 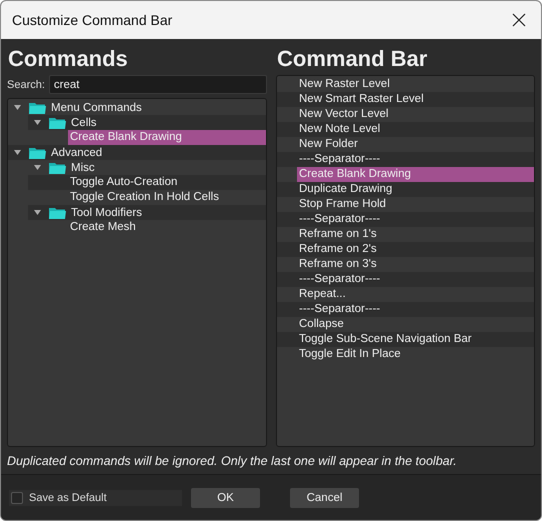 What do you see at coordinates (68, 59) in the screenshot?
I see `commands-heading: Commands` at bounding box center [68, 59].